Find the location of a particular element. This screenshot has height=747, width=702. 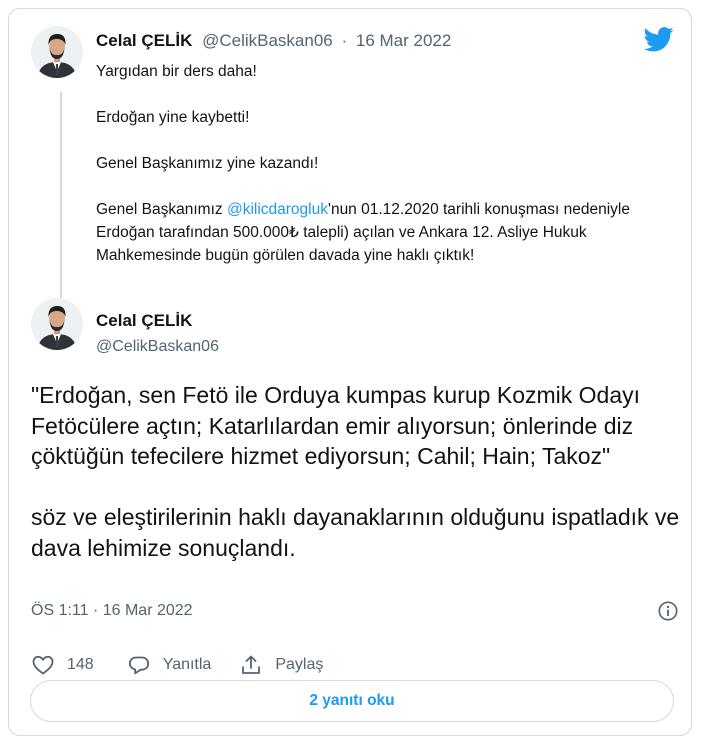

main-author-name: Celal ÇELİK is located at coordinates (144, 321).